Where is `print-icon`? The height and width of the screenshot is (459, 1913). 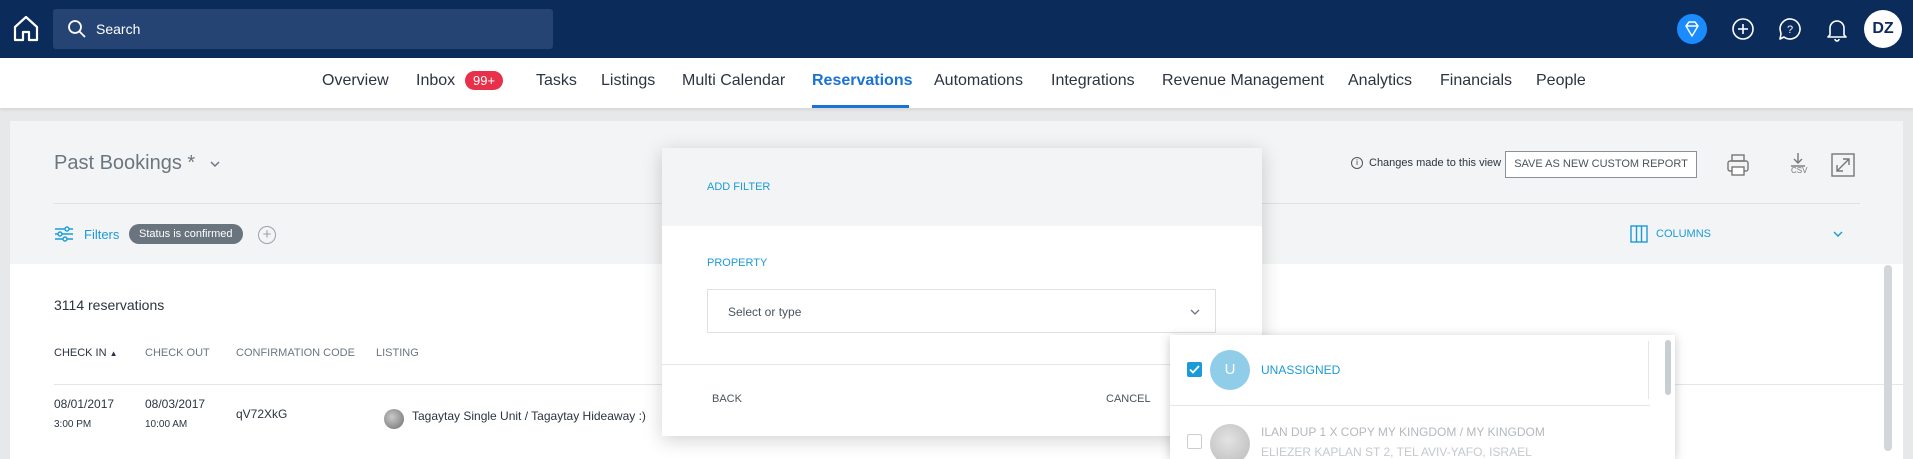 print-icon is located at coordinates (1738, 165).